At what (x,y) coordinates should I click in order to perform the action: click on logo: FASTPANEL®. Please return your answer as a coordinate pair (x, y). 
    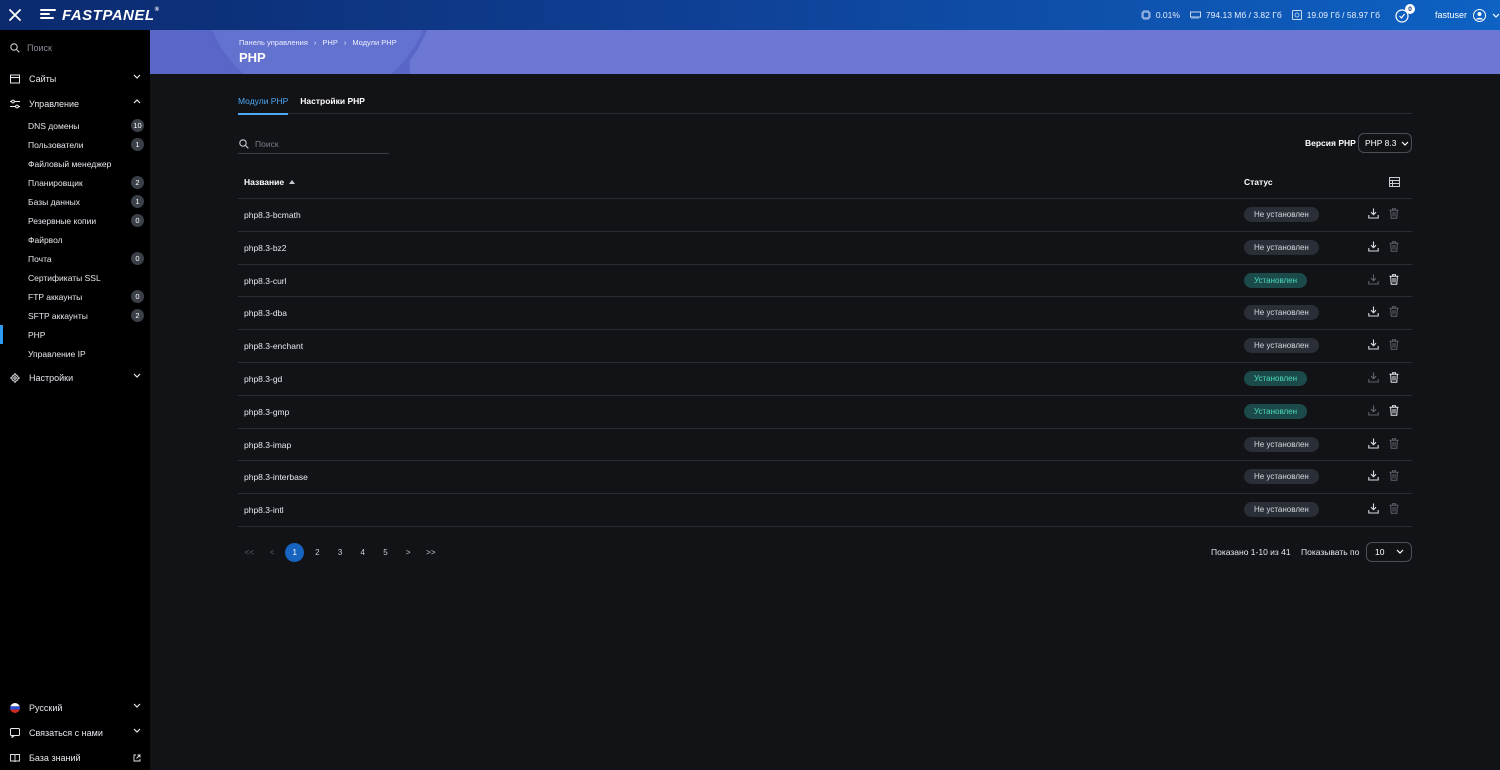
    Looking at the image, I should click on (99, 15).